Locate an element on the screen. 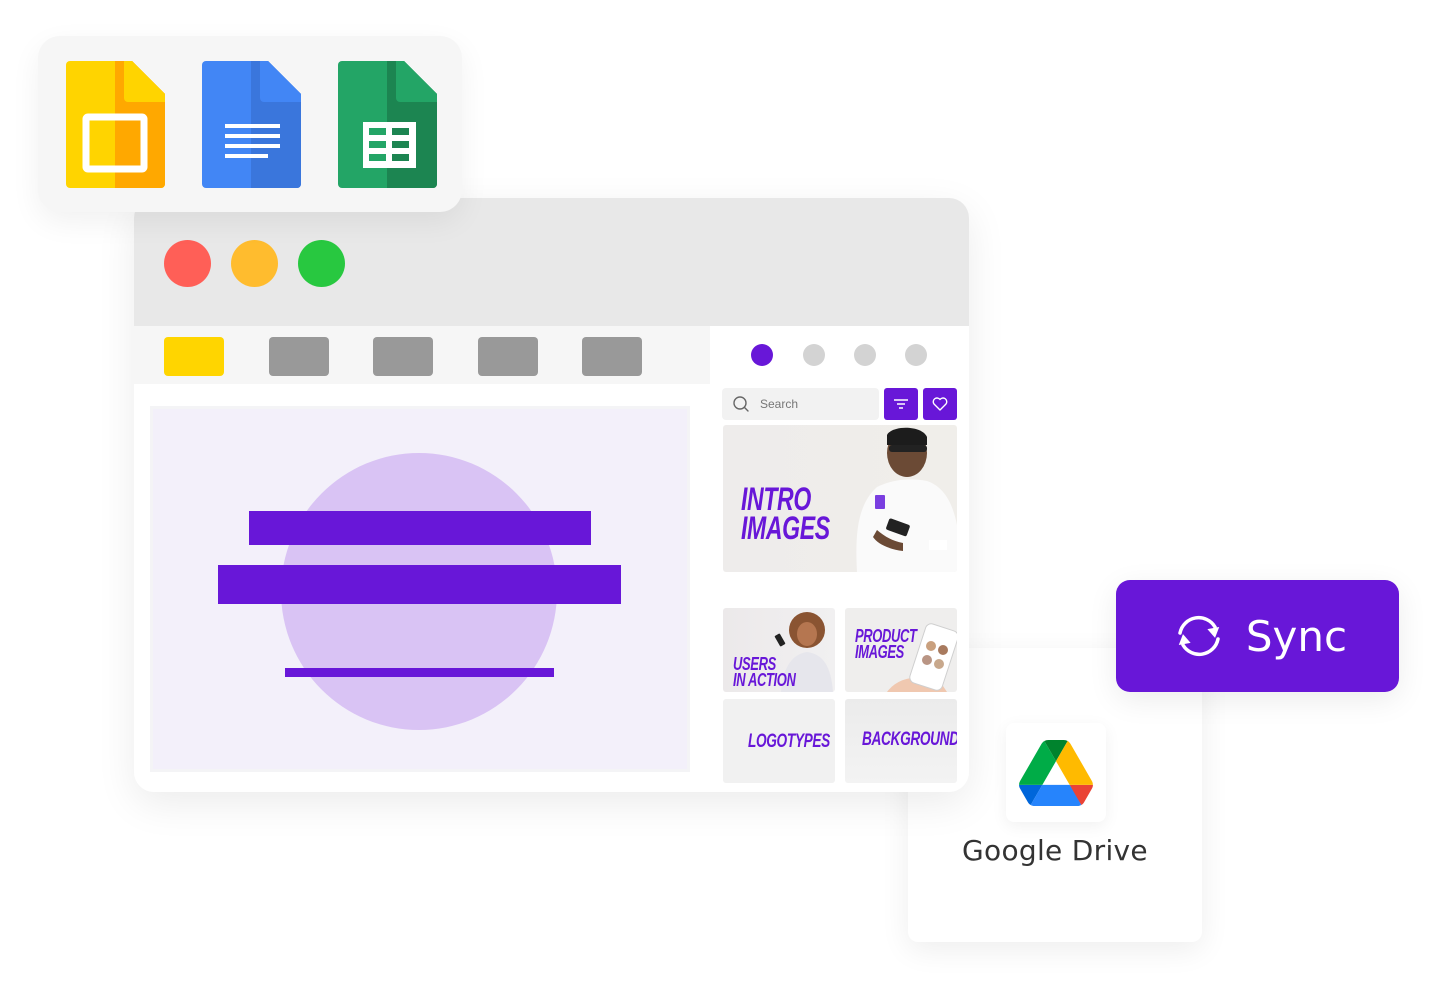 This screenshot has height=987, width=1440. search-field is located at coordinates (800, 404).